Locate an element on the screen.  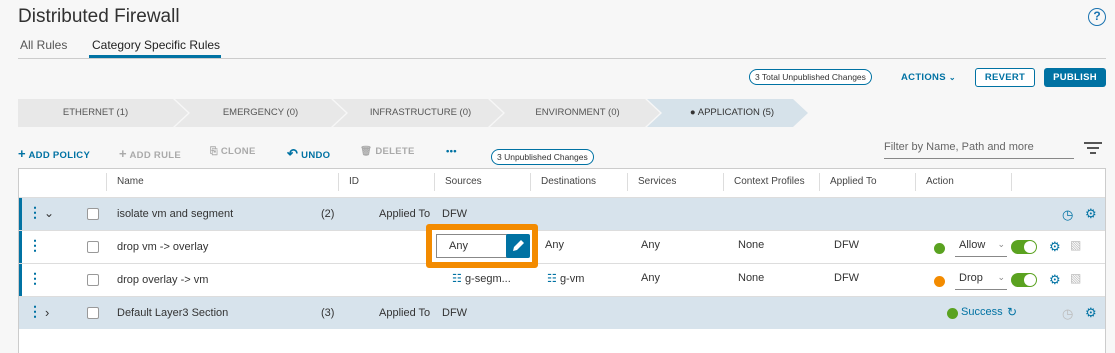
rule-destination: Any is located at coordinates (554, 245).